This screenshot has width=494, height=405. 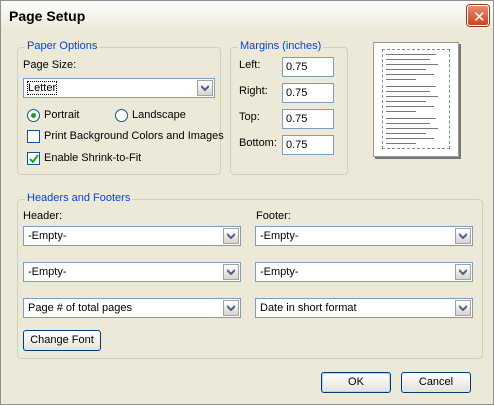 What do you see at coordinates (273, 216) in the screenshot?
I see `footer-label: Footer:` at bounding box center [273, 216].